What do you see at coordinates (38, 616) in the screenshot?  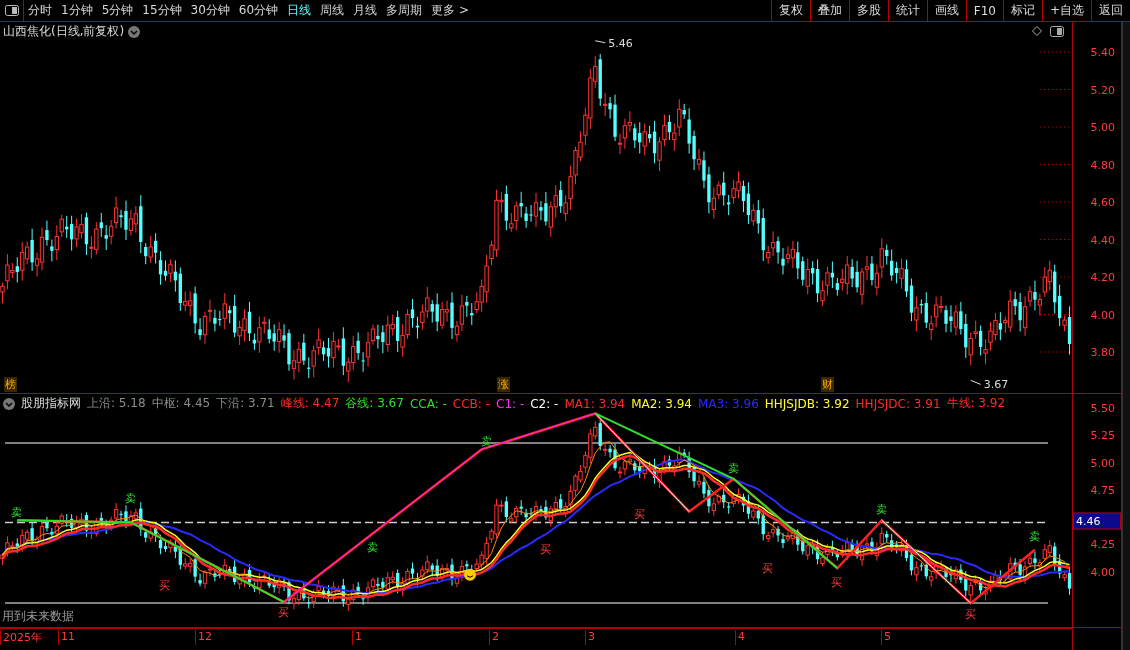 I see `warning-note: 用到未来数据` at bounding box center [38, 616].